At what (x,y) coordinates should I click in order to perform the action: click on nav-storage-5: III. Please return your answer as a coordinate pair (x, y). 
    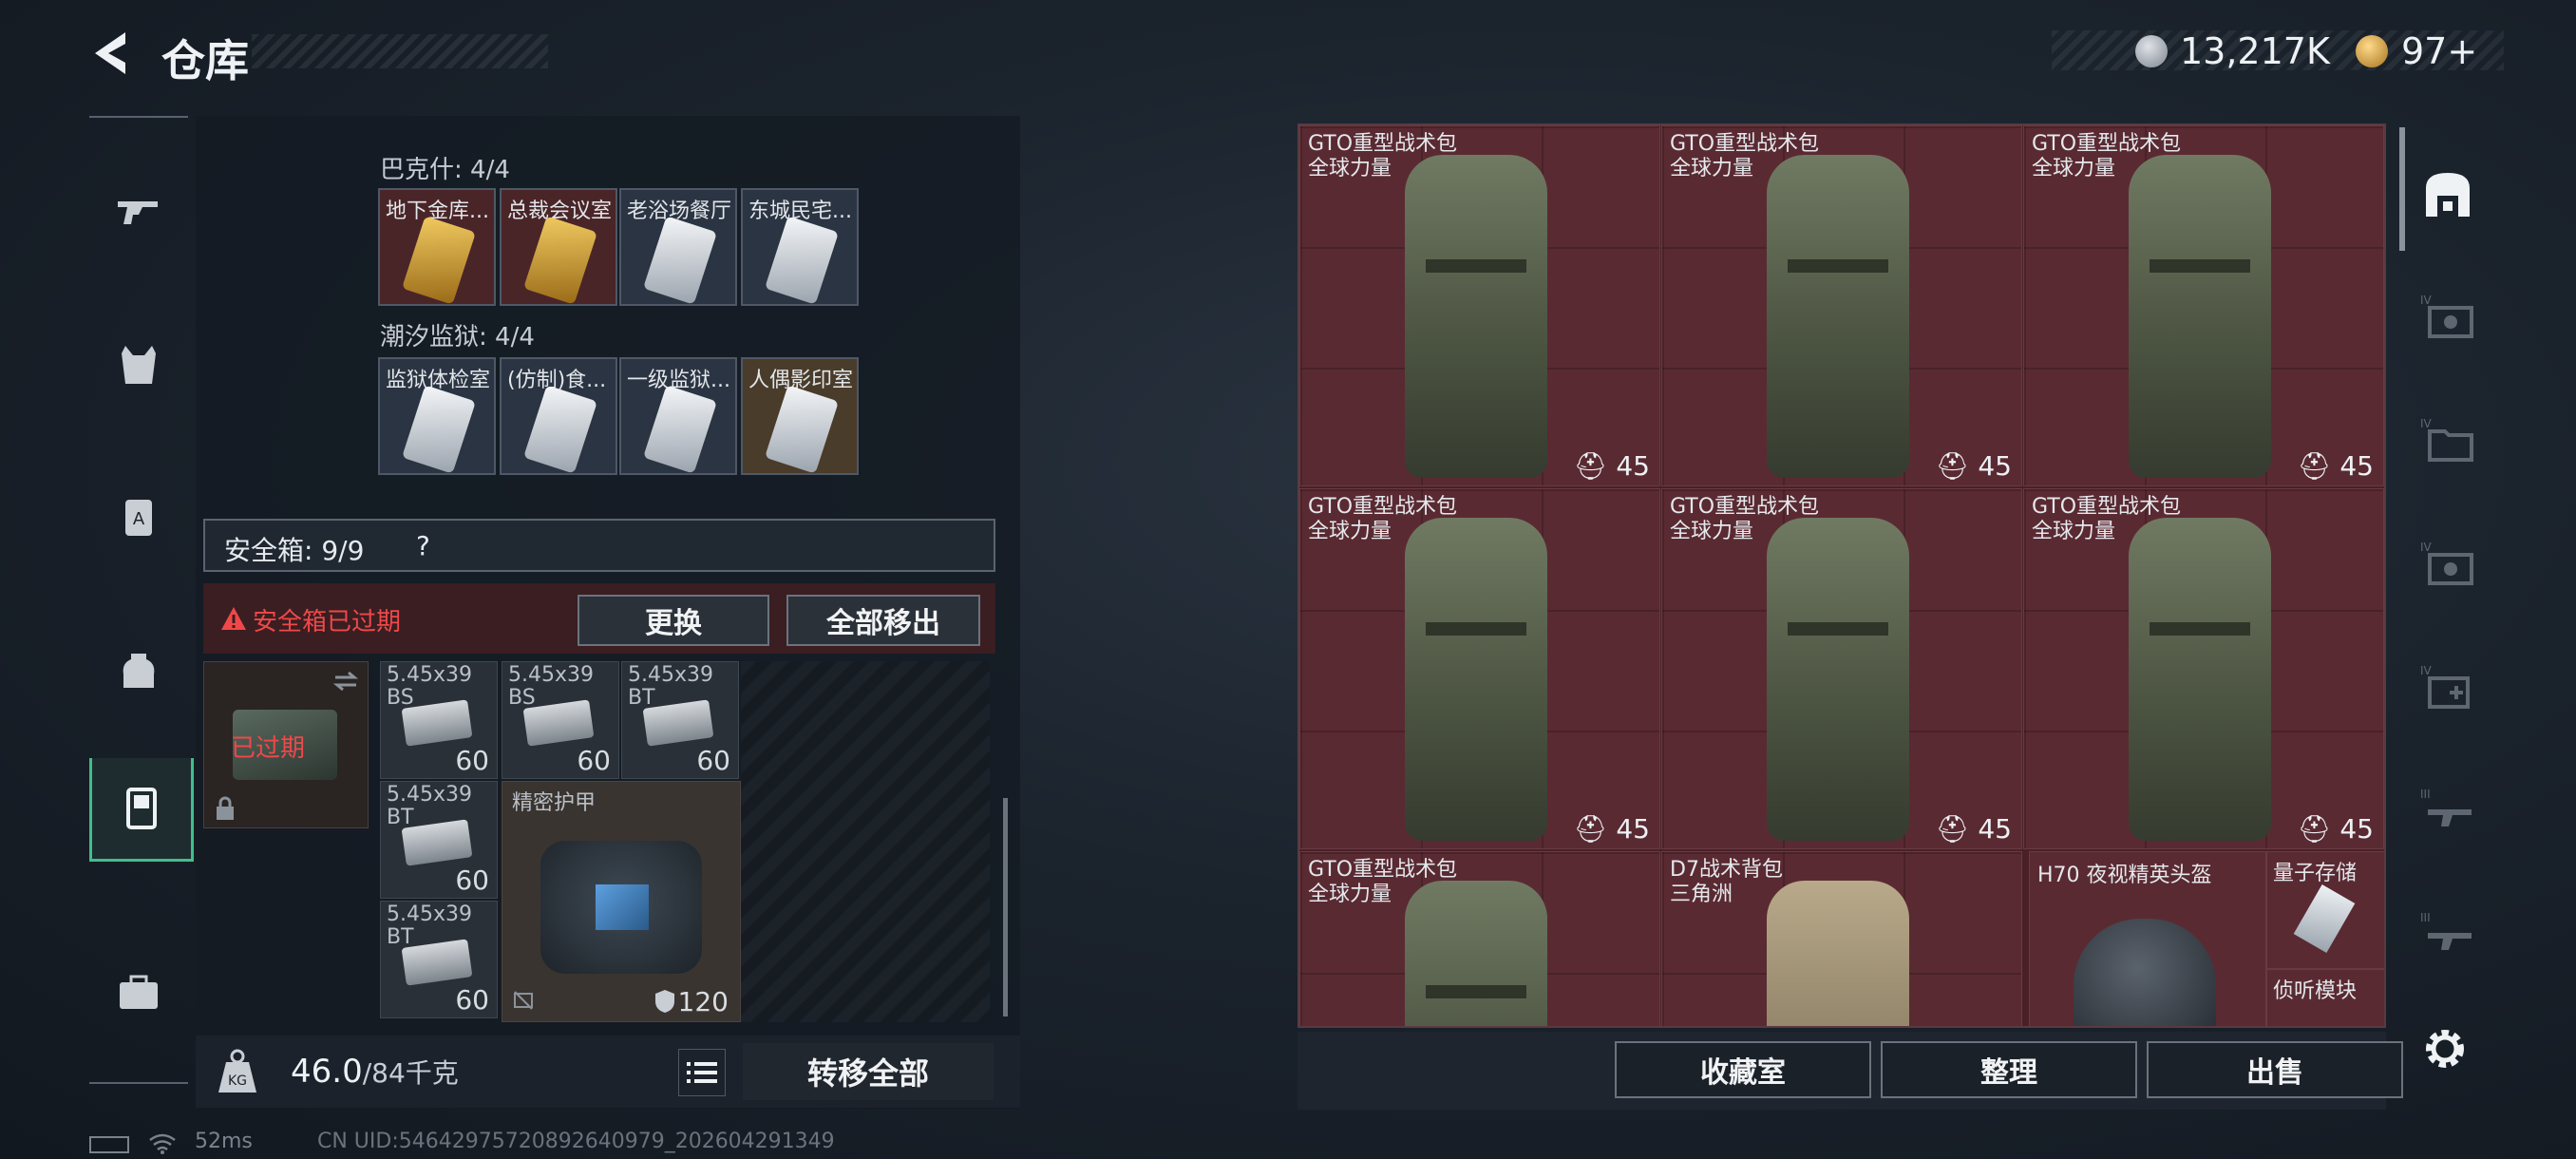
    Looking at the image, I should click on (2448, 811).